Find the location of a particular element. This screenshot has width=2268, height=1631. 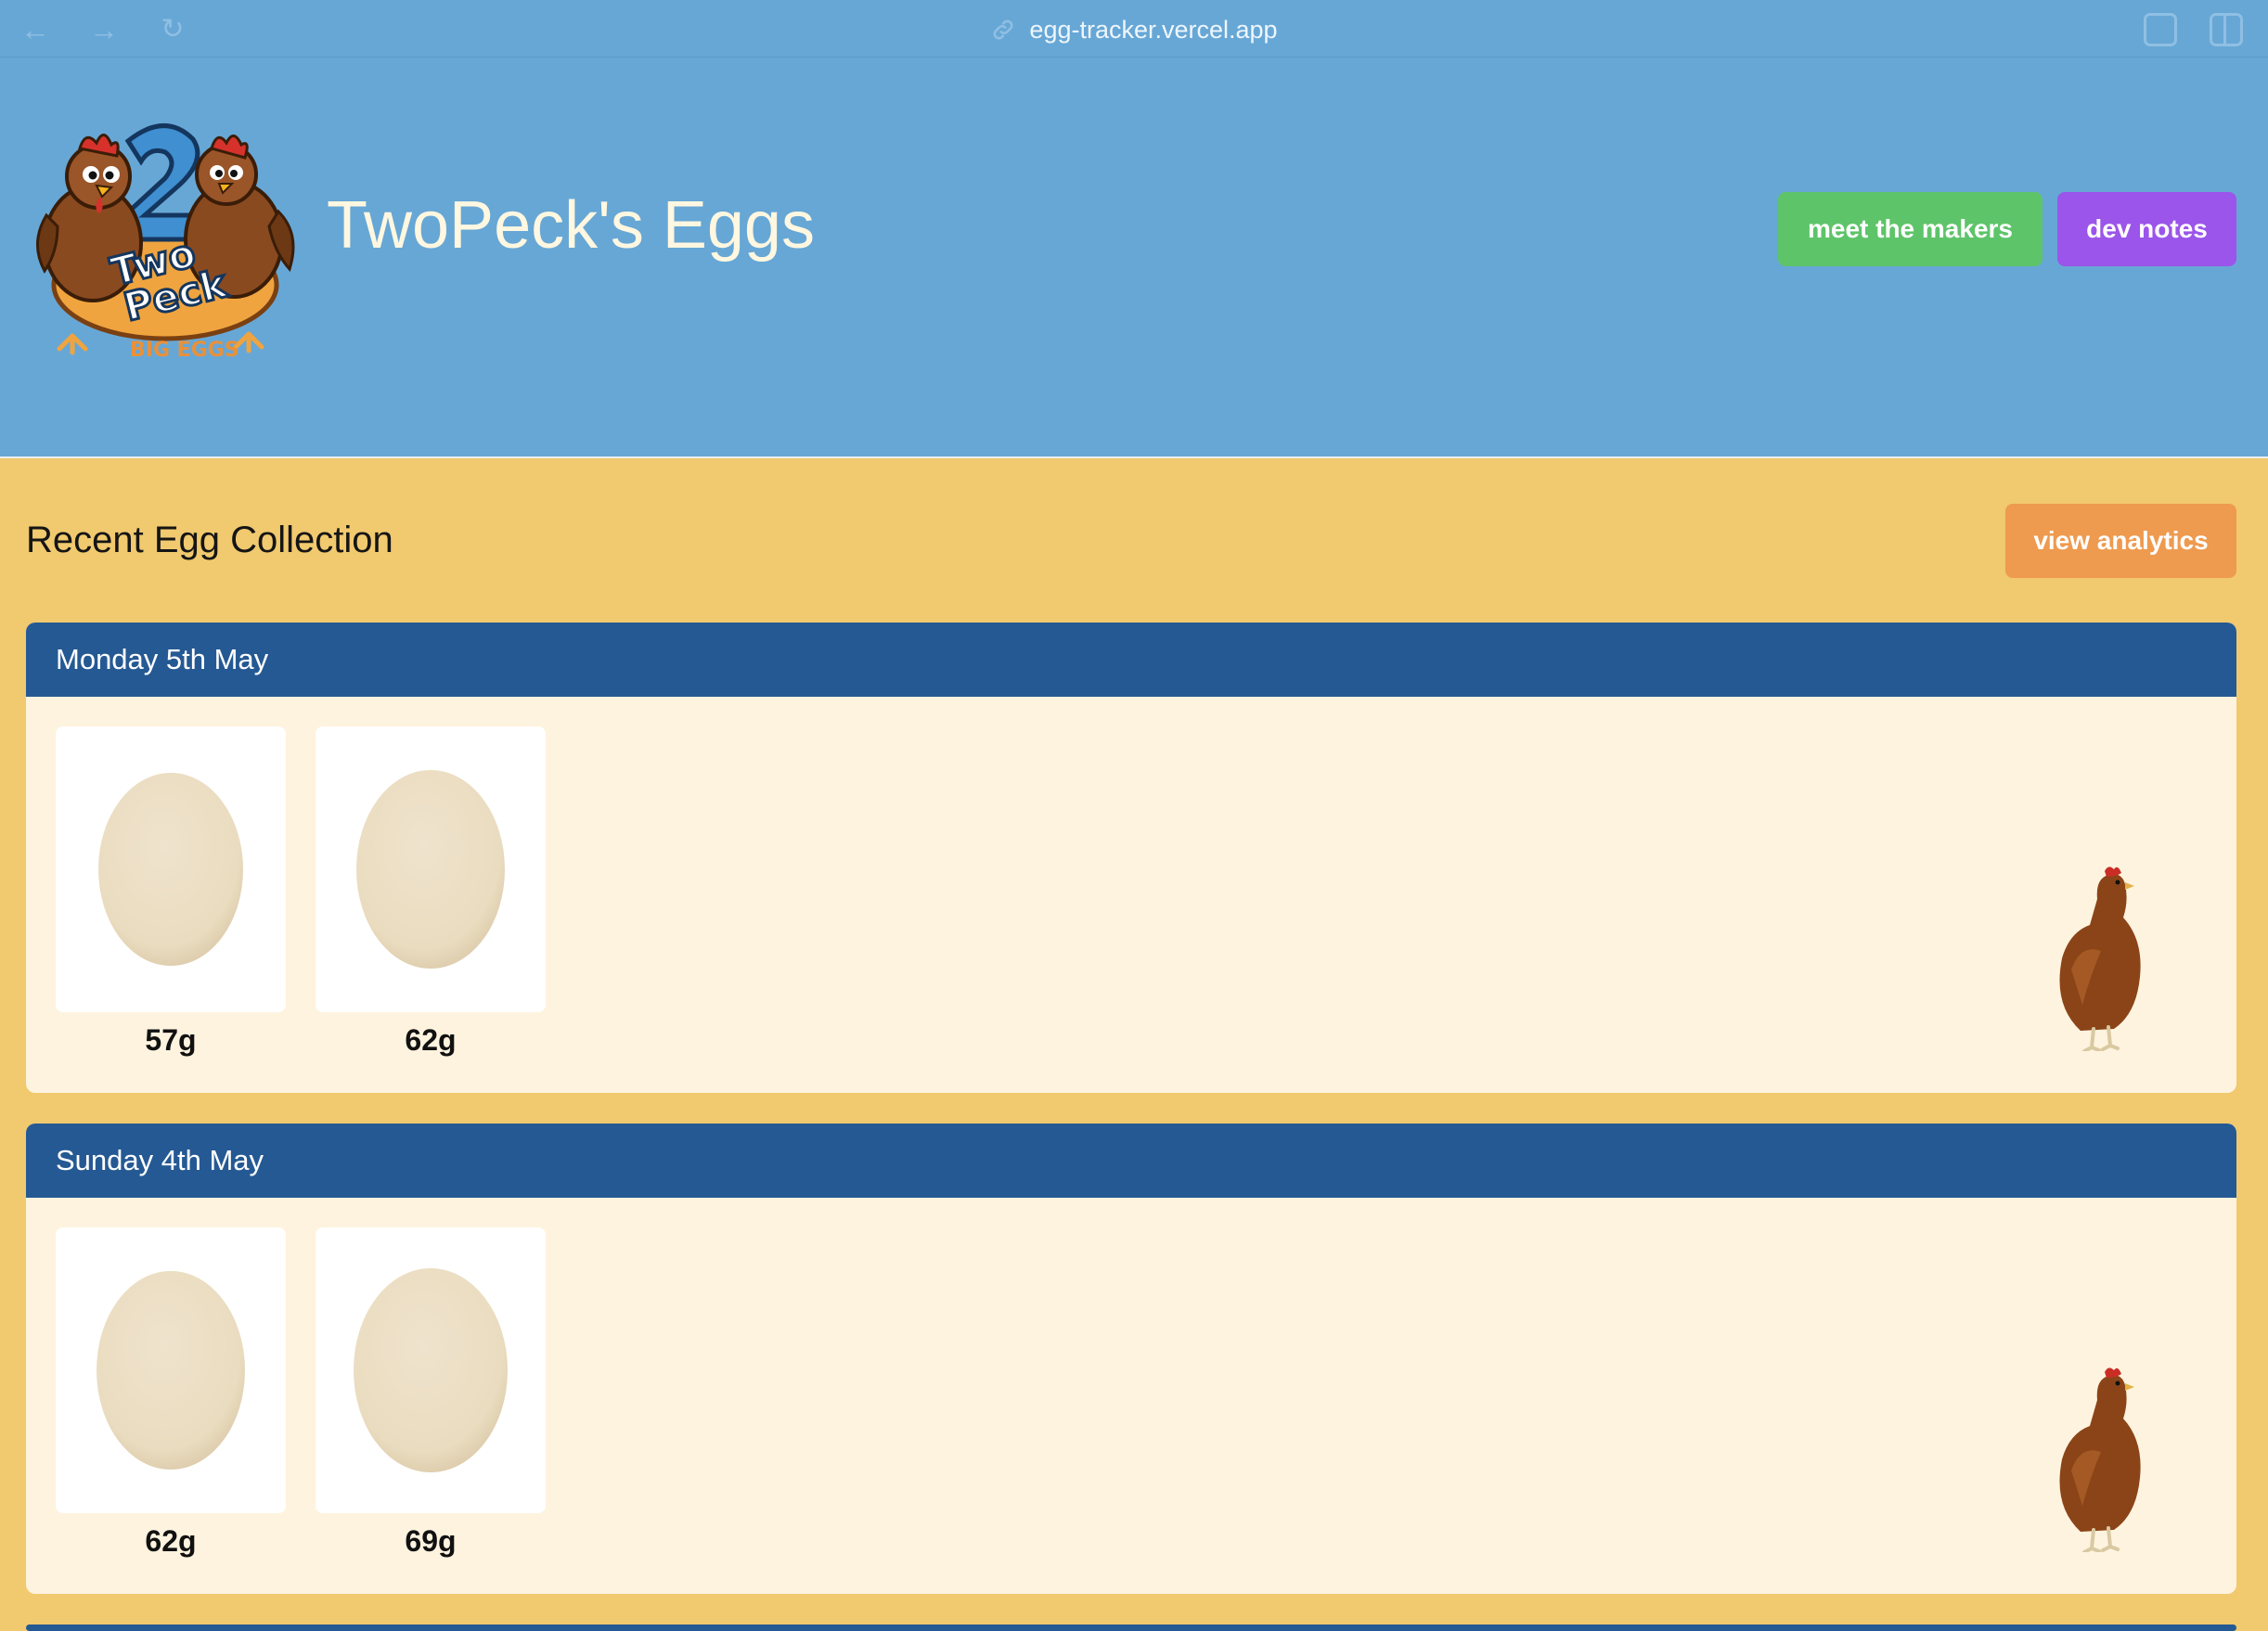

site-title: TwoPeck's Eggs is located at coordinates (571, 225).